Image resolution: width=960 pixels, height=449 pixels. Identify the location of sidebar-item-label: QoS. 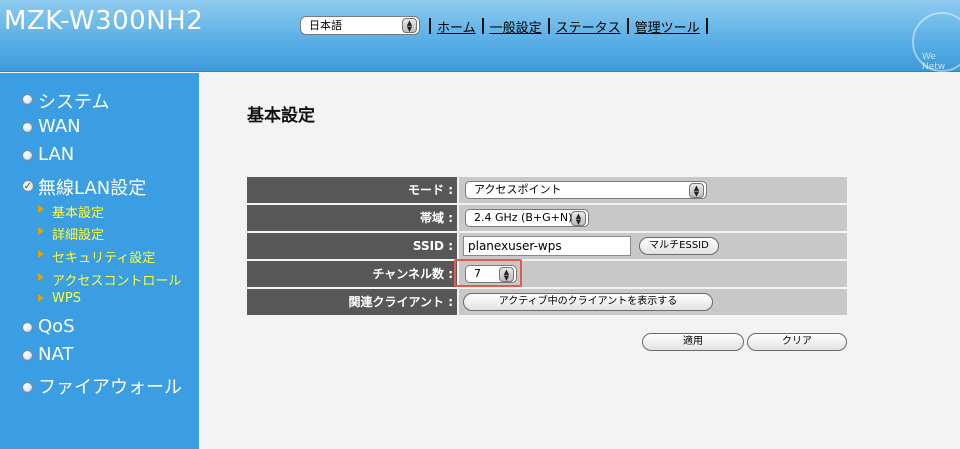
(56, 326).